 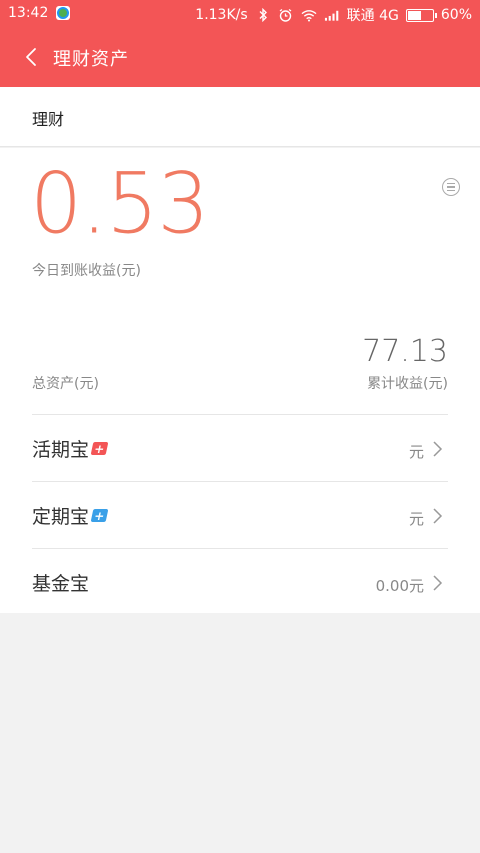 I want to click on cumulative-income-label: 累计收益(元), so click(x=407, y=384).